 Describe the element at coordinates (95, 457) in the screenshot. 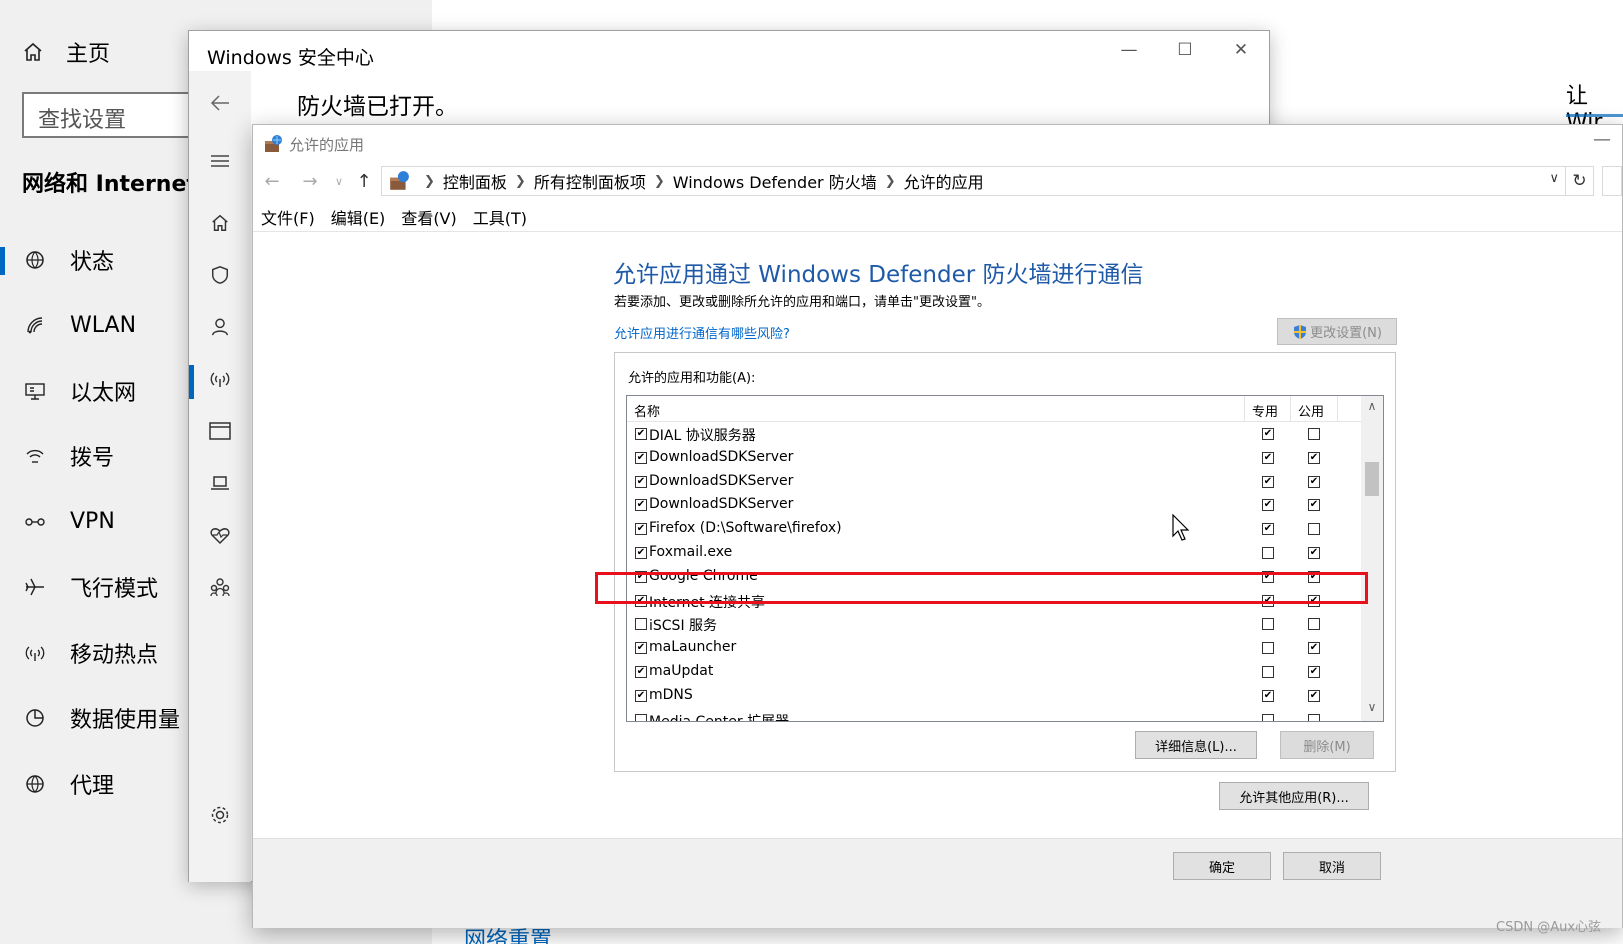

I see `settings-nav-item-dialup: 拨号` at that location.